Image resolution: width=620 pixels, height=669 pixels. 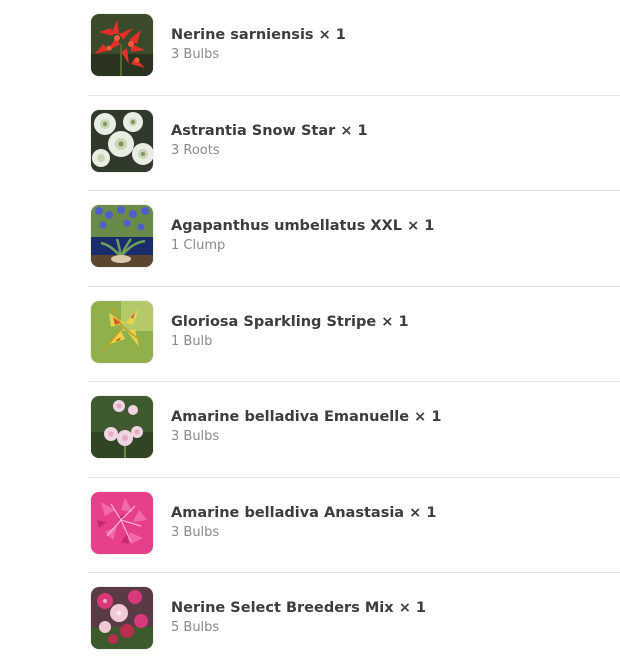 I want to click on product-name: Astrantia Snow Star, so click(x=253, y=130).